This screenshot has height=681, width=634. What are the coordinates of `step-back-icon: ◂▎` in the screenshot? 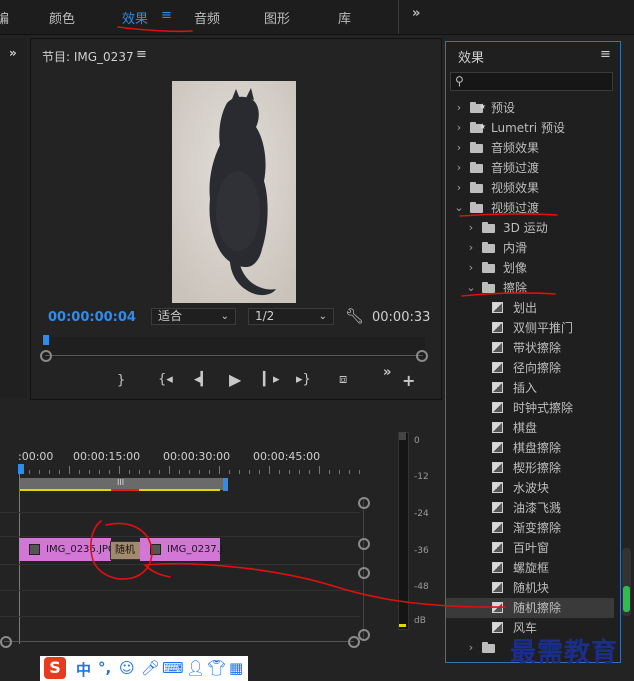 It's located at (202, 379).